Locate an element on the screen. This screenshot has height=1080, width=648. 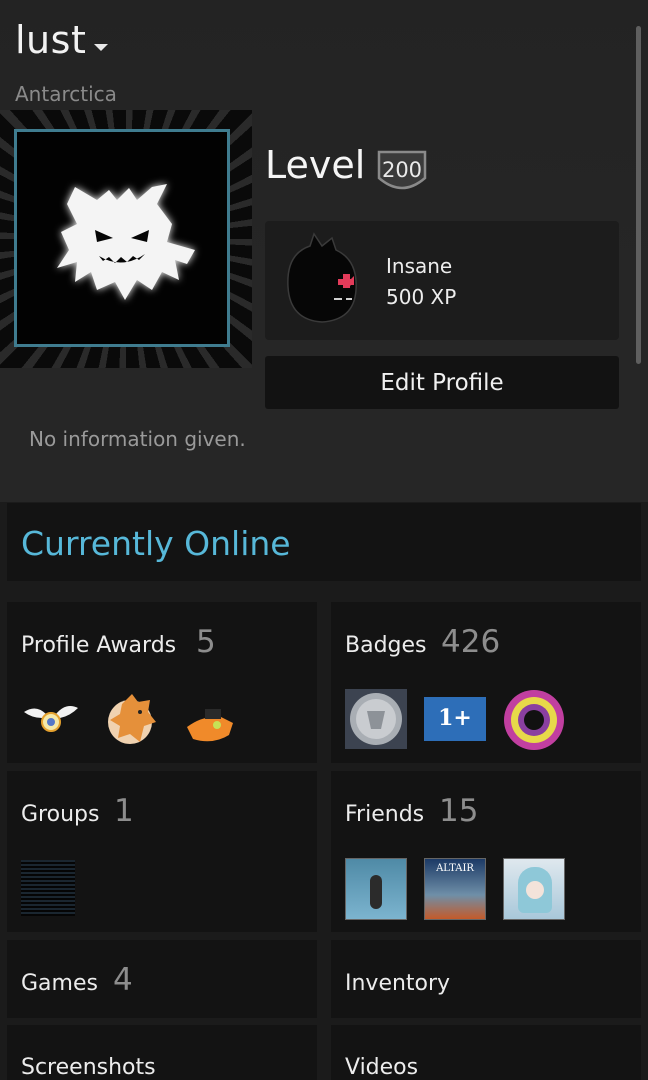
level-badge: 200 is located at coordinates (402, 172).